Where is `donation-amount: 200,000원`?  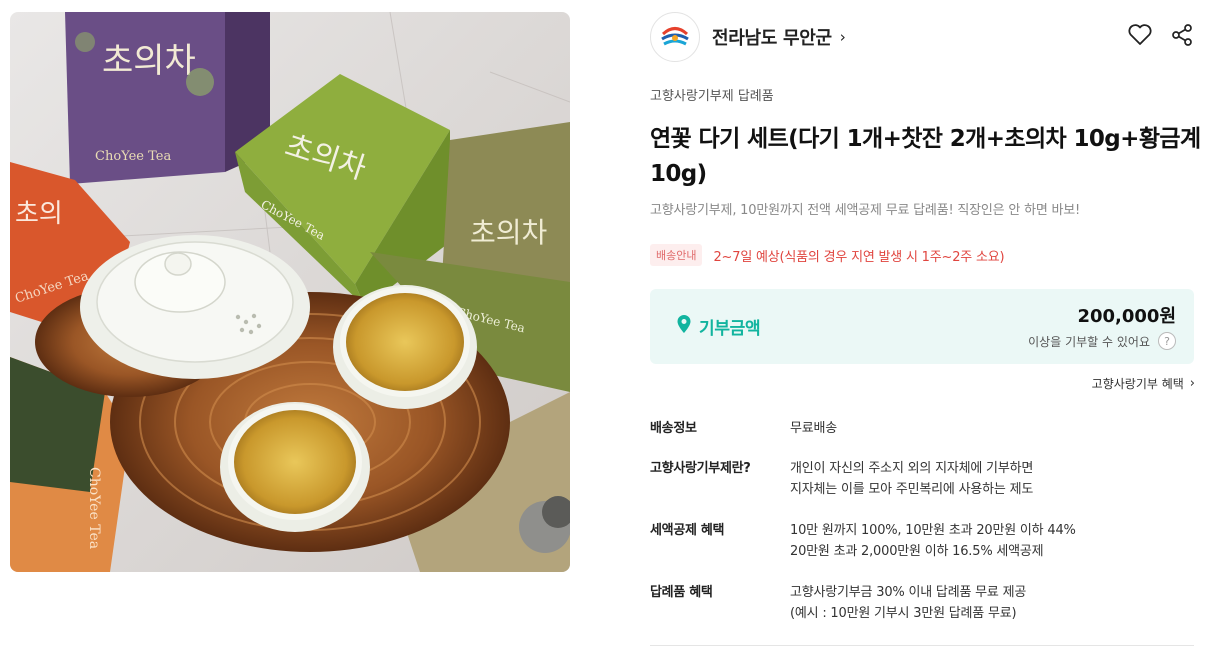 donation-amount: 200,000원 is located at coordinates (1126, 316).